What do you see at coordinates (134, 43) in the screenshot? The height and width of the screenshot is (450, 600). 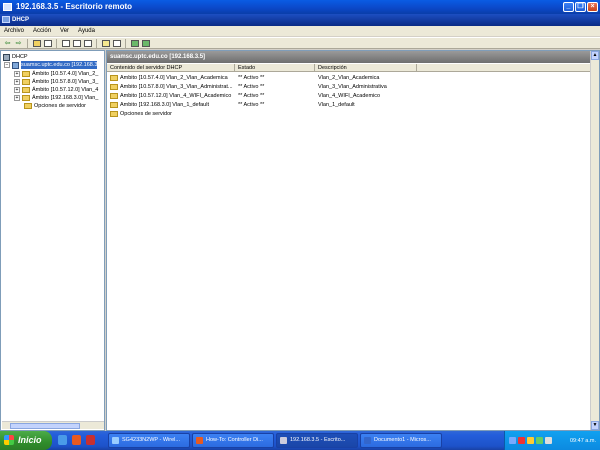 I see `server-icon` at bounding box center [134, 43].